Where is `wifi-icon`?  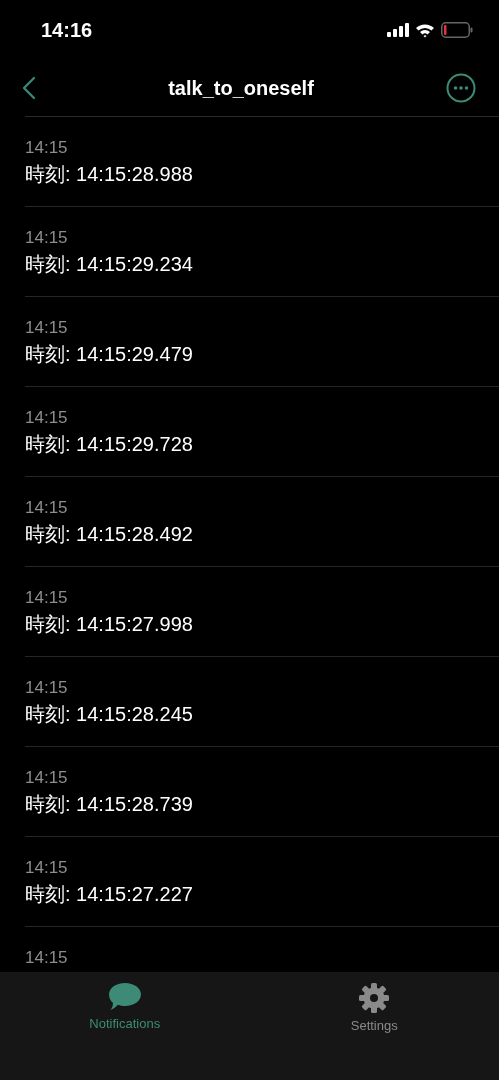
wifi-icon is located at coordinates (425, 30).